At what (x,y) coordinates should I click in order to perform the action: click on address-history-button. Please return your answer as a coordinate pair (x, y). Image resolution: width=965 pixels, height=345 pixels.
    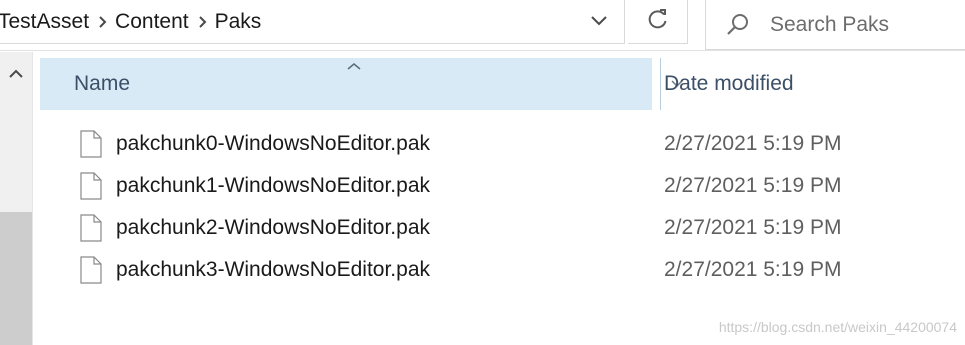
    Looking at the image, I should click on (599, 21).